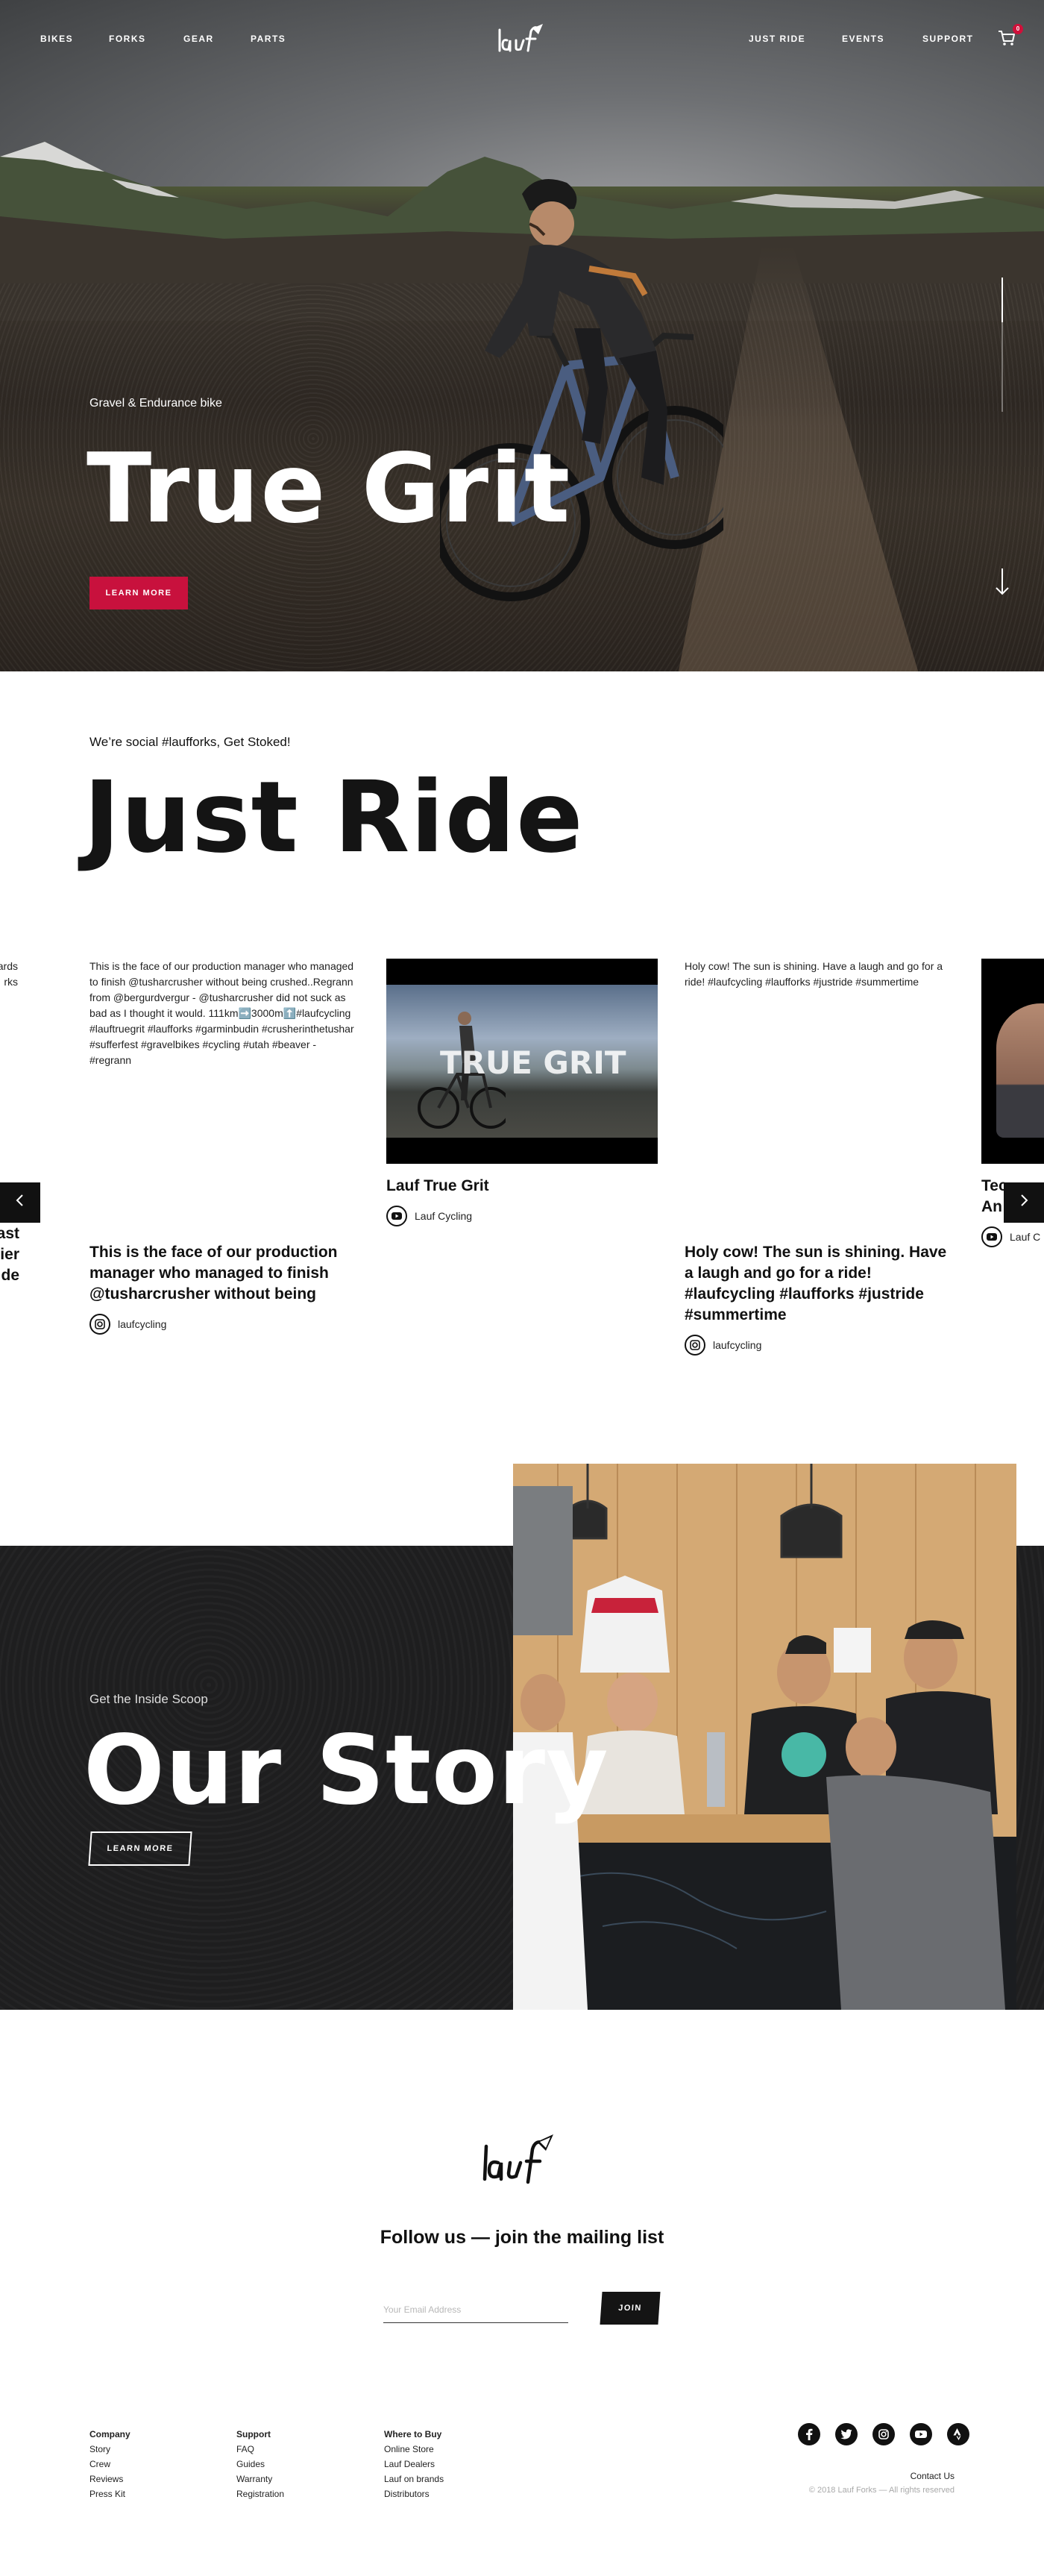 The height and width of the screenshot is (2576, 1044). What do you see at coordinates (522, 2237) in the screenshot?
I see `newsletter-title: Follow us — join the mailing list` at bounding box center [522, 2237].